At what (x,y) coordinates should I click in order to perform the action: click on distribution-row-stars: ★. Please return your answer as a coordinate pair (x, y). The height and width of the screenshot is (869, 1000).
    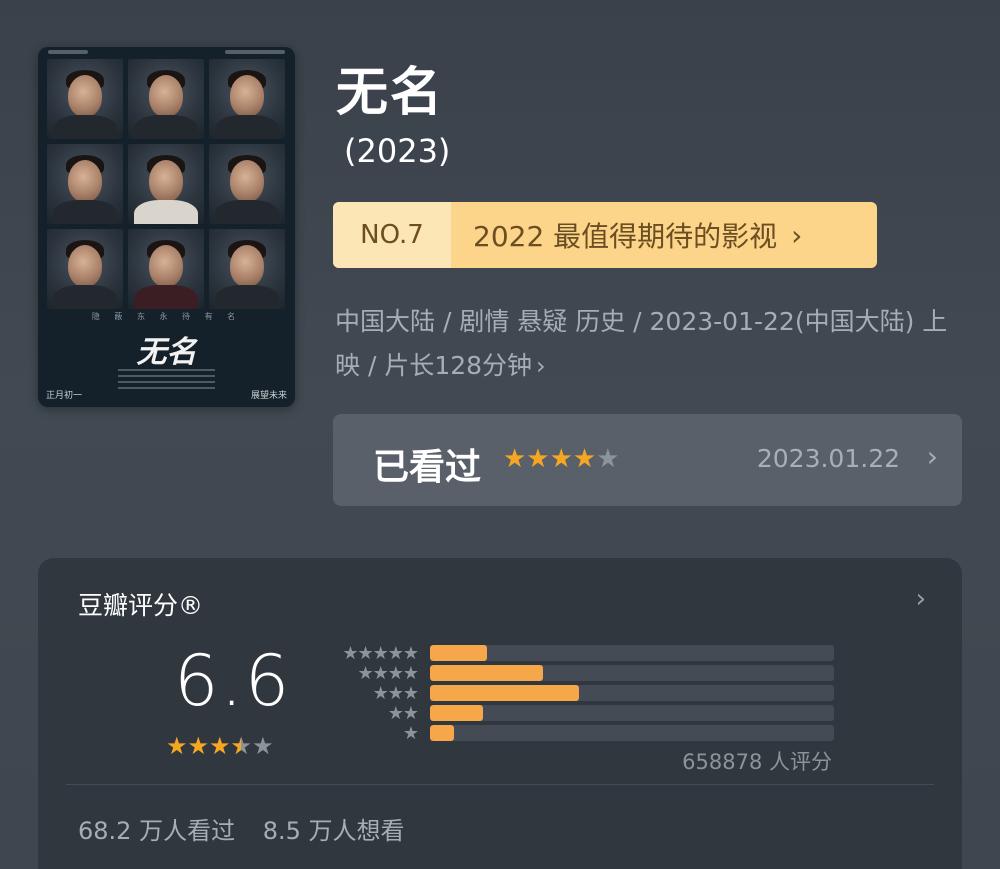
    Looking at the image, I should click on (410, 733).